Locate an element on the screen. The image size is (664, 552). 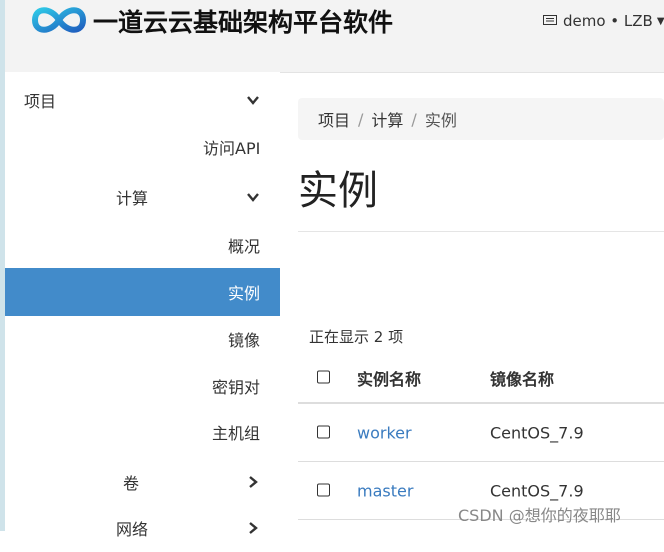
sidebar-item-label: 计算 is located at coordinates (132, 198).